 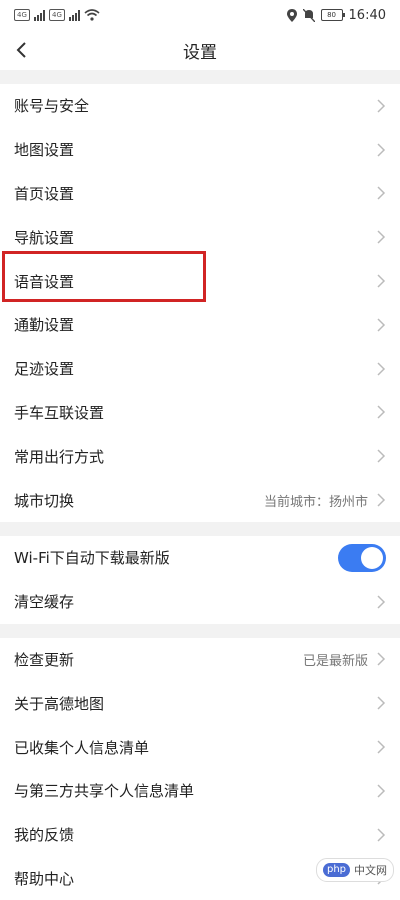 What do you see at coordinates (44, 193) in the screenshot?
I see `row-label: 首页设置` at bounding box center [44, 193].